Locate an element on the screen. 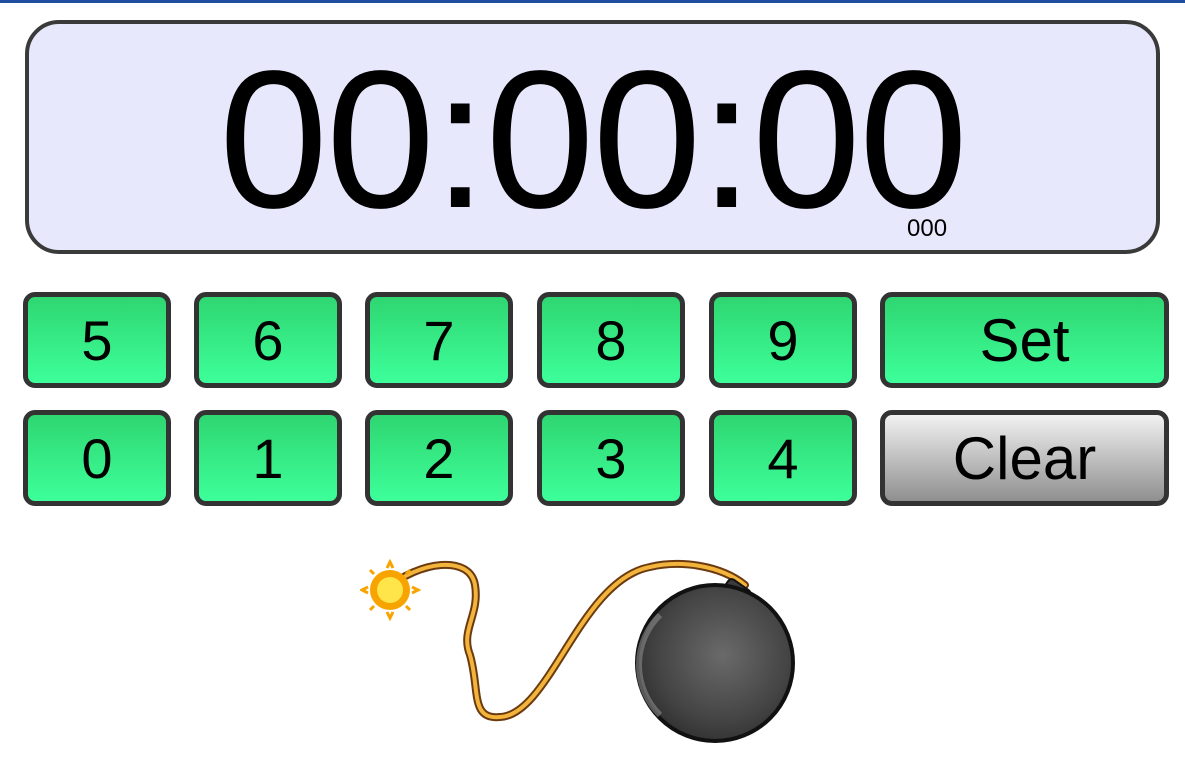 The image size is (1185, 784). milliseconds-readout: 000 is located at coordinates (927, 228).